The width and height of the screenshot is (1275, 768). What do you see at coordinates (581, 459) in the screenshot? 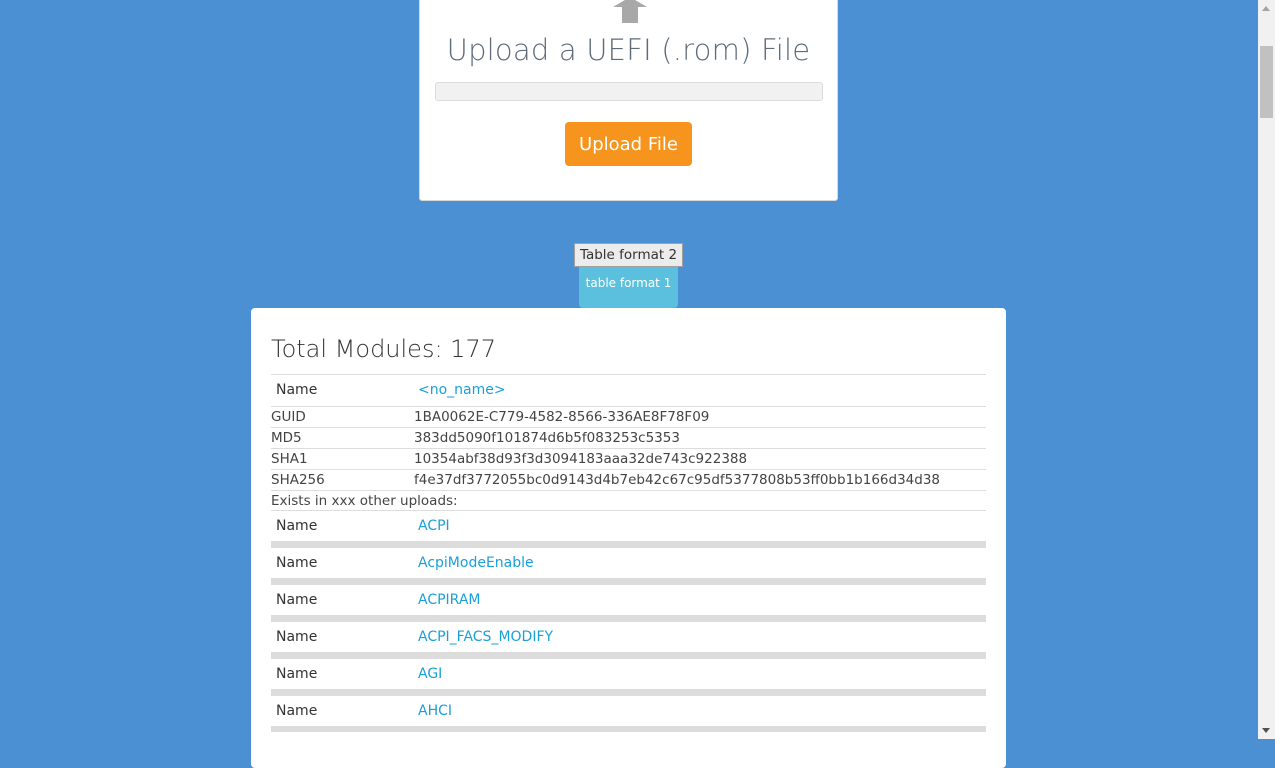
I see `field-value: 10354abf38d93f3d3094183aaa32de743c922388` at bounding box center [581, 459].